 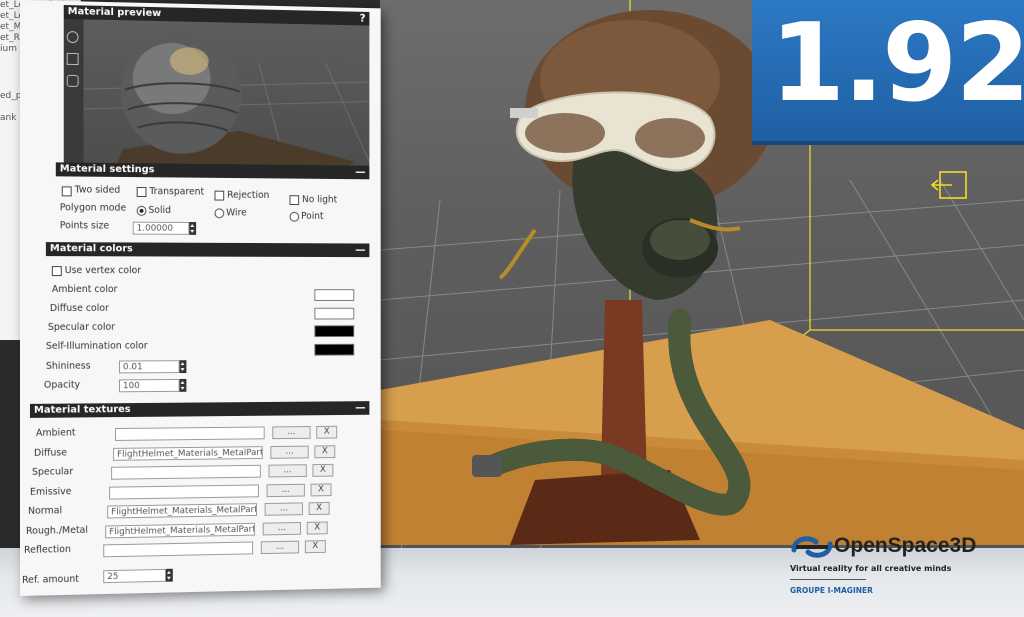 I want to click on wire-radio, so click(x=219, y=213).